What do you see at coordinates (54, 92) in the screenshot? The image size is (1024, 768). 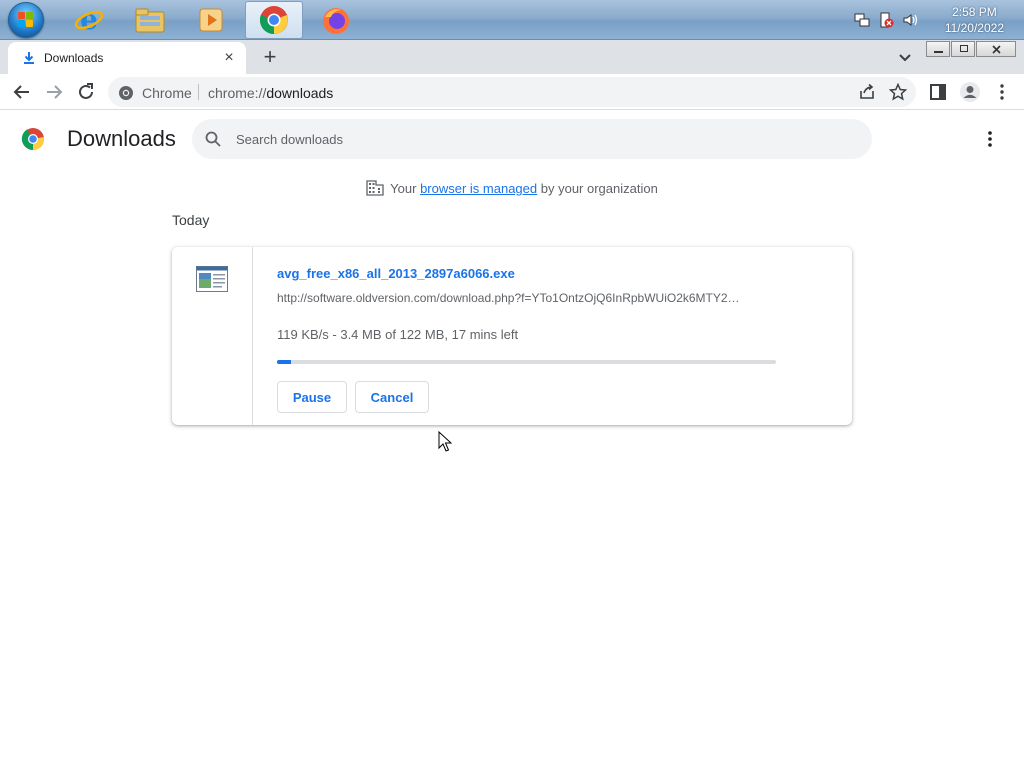 I see `forward-arrow-icon` at bounding box center [54, 92].